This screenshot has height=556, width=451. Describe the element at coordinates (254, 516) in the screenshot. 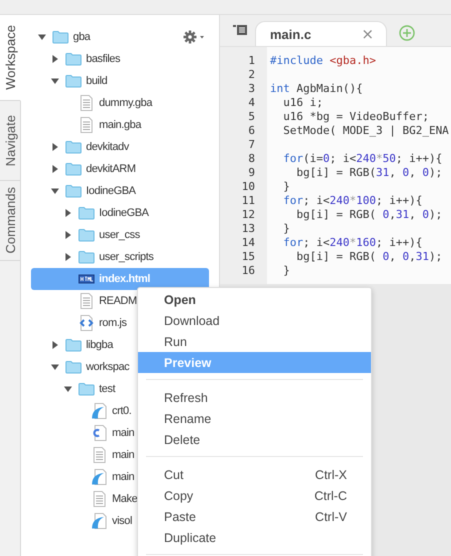

I see `menu-item: Paste Ctrl-V` at that location.